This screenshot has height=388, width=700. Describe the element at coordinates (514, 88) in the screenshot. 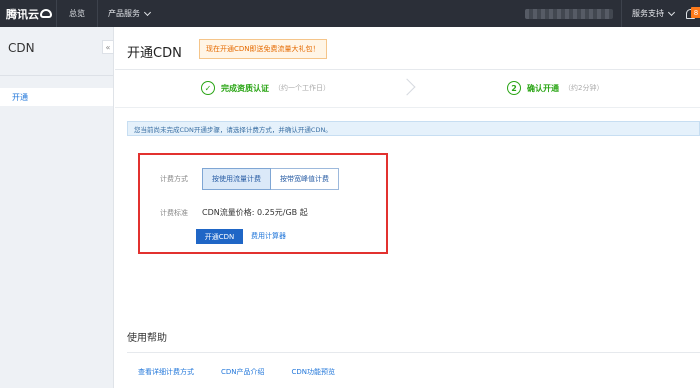

I see `step-number-icon: 2` at that location.